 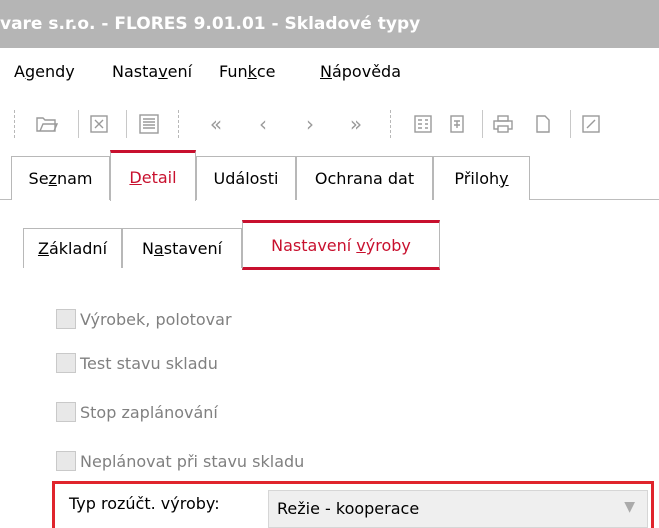 I want to click on tab-accel-key: v, so click(x=361, y=245).